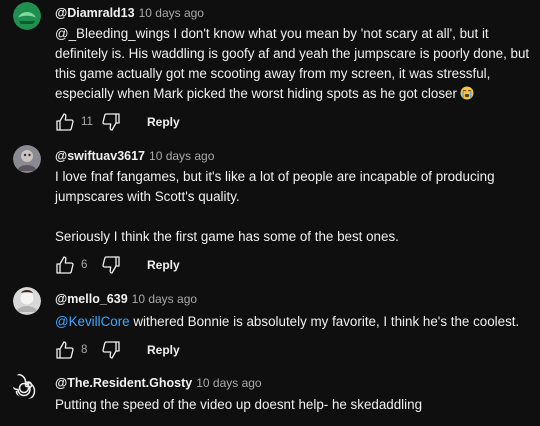 Image resolution: width=540 pixels, height=426 pixels. What do you see at coordinates (95, 13) in the screenshot?
I see `comment-author: @Diamrald13` at bounding box center [95, 13].